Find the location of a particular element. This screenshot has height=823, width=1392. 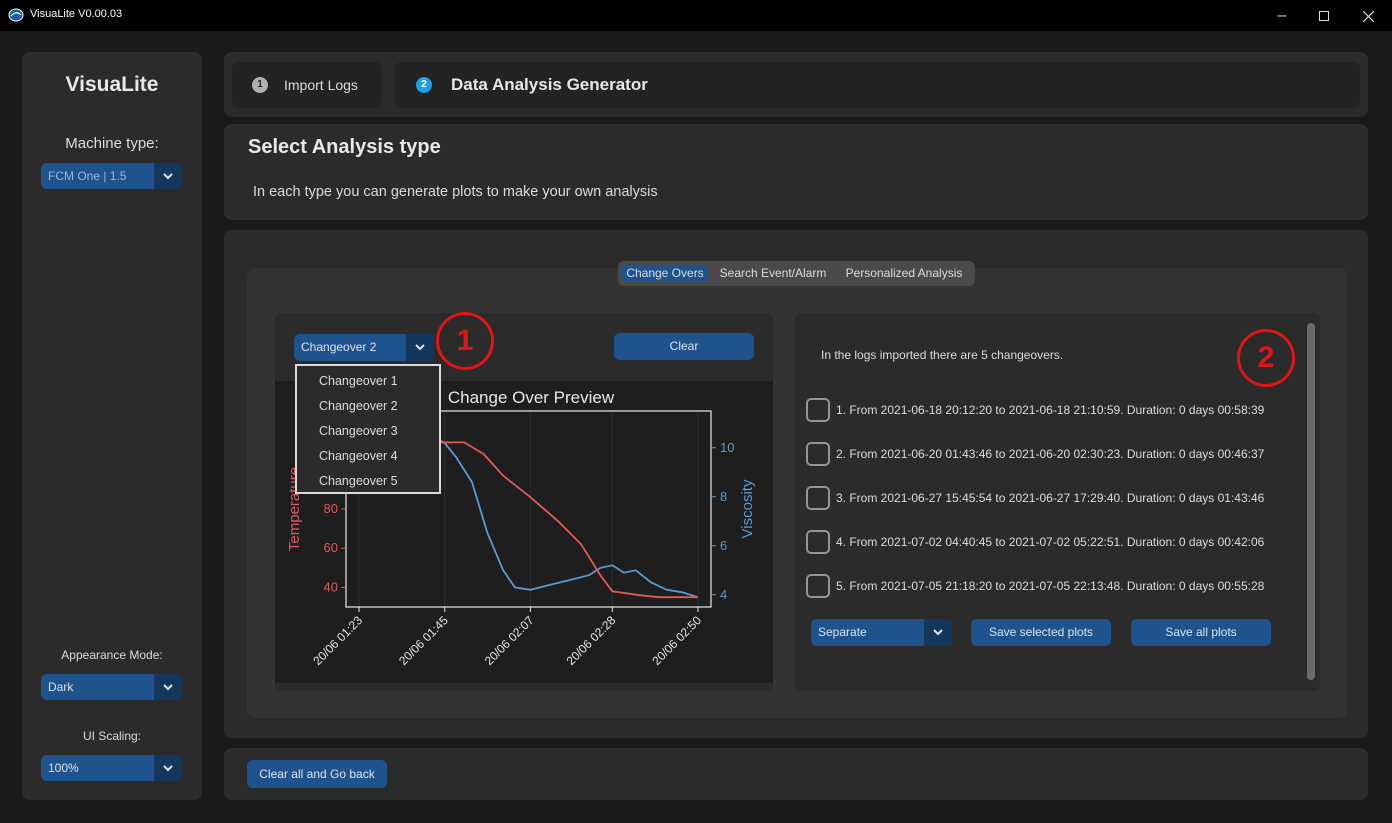

maximize-icon is located at coordinates (1324, 16).